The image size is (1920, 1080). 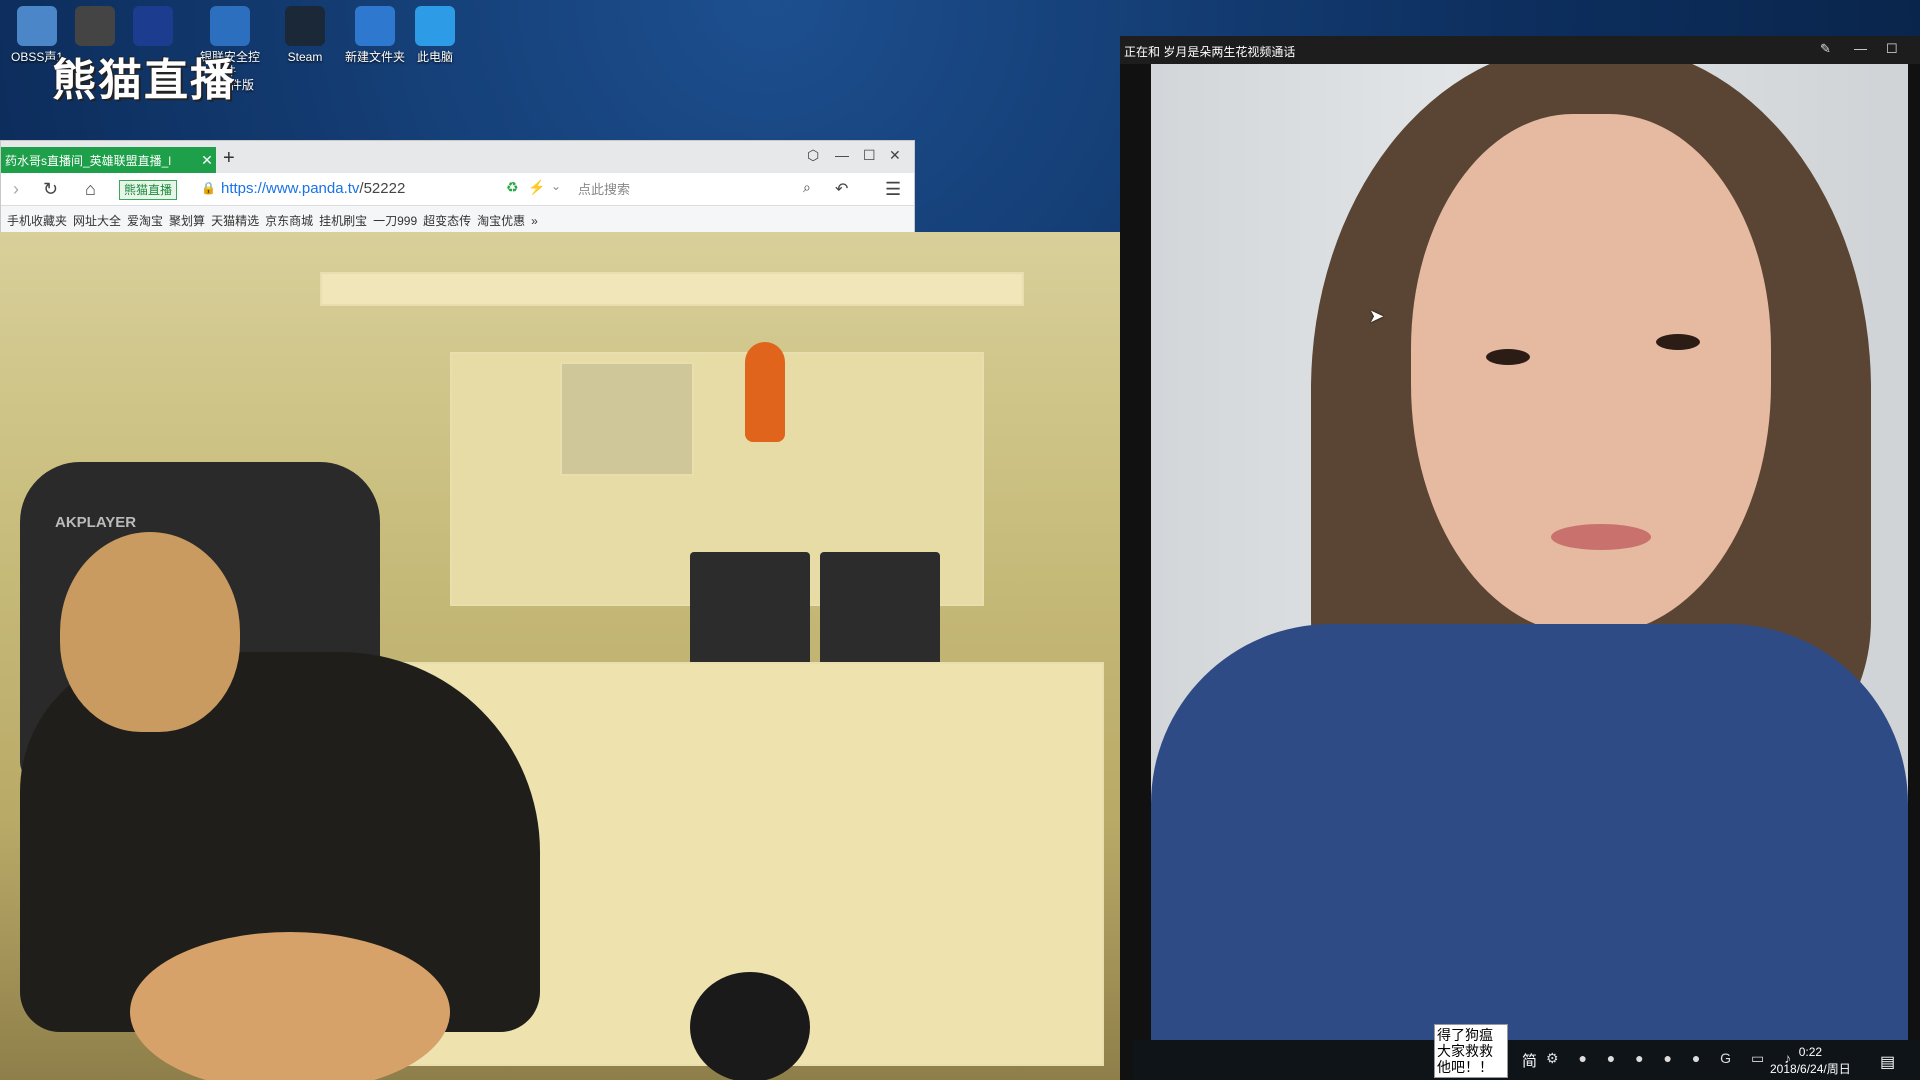 What do you see at coordinates (289, 220) in the screenshot?
I see `bookmark-item: 京东商城` at bounding box center [289, 220].